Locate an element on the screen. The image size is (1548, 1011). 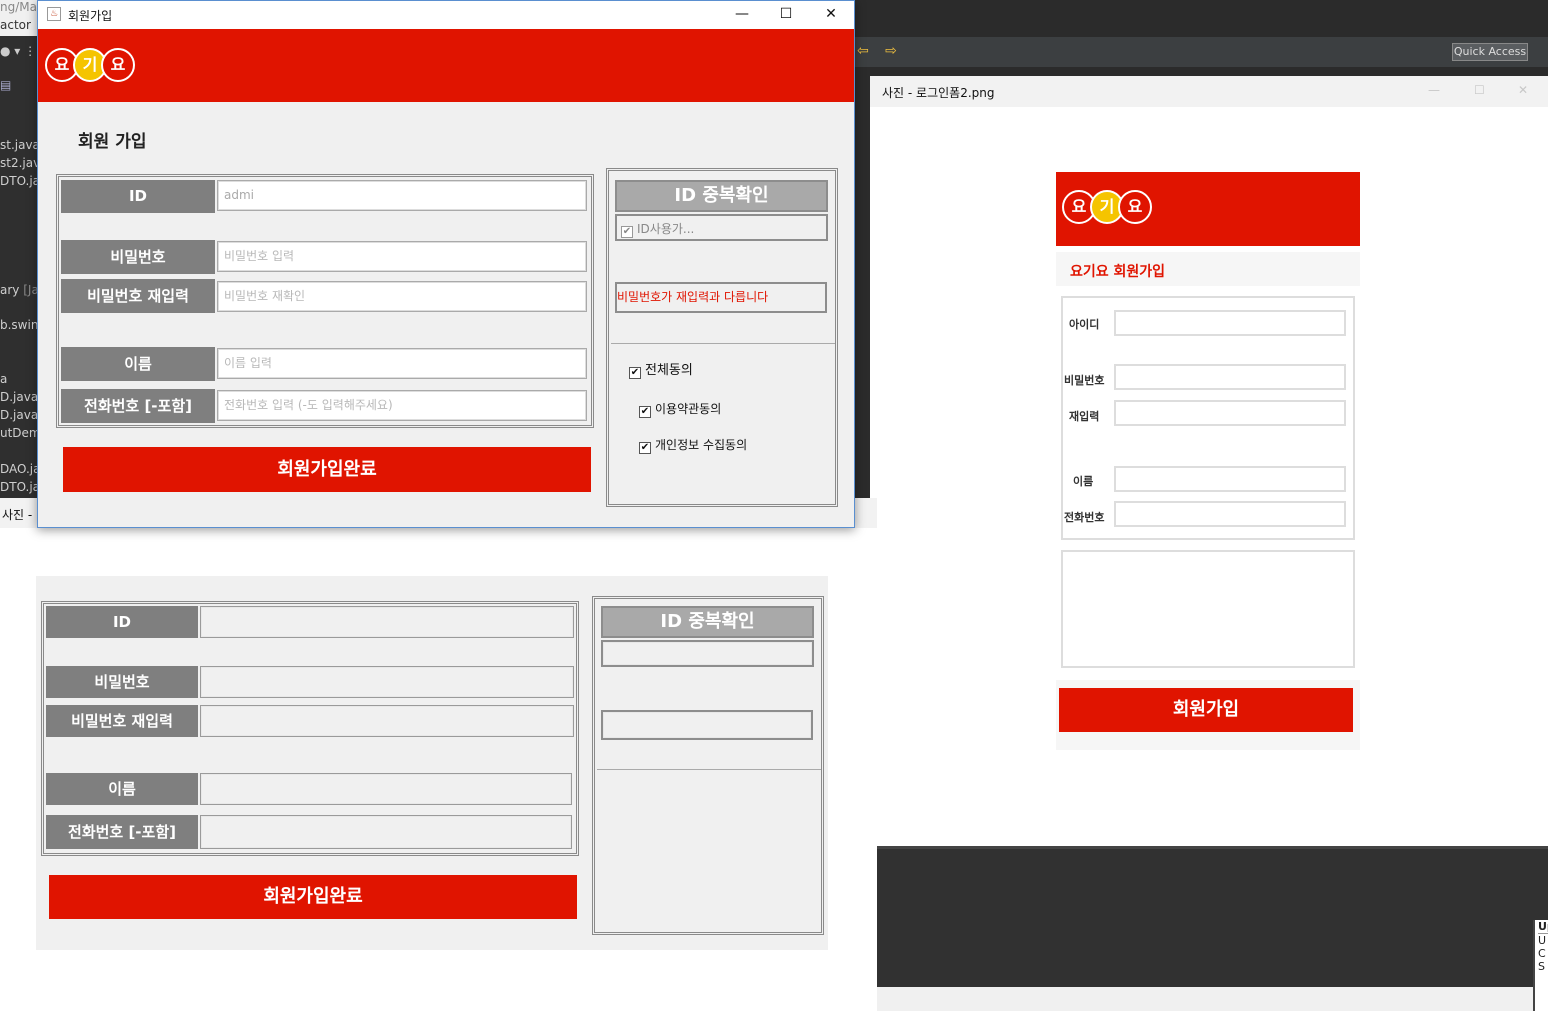
image-submit-button: 회원가입완료 is located at coordinates (313, 897).